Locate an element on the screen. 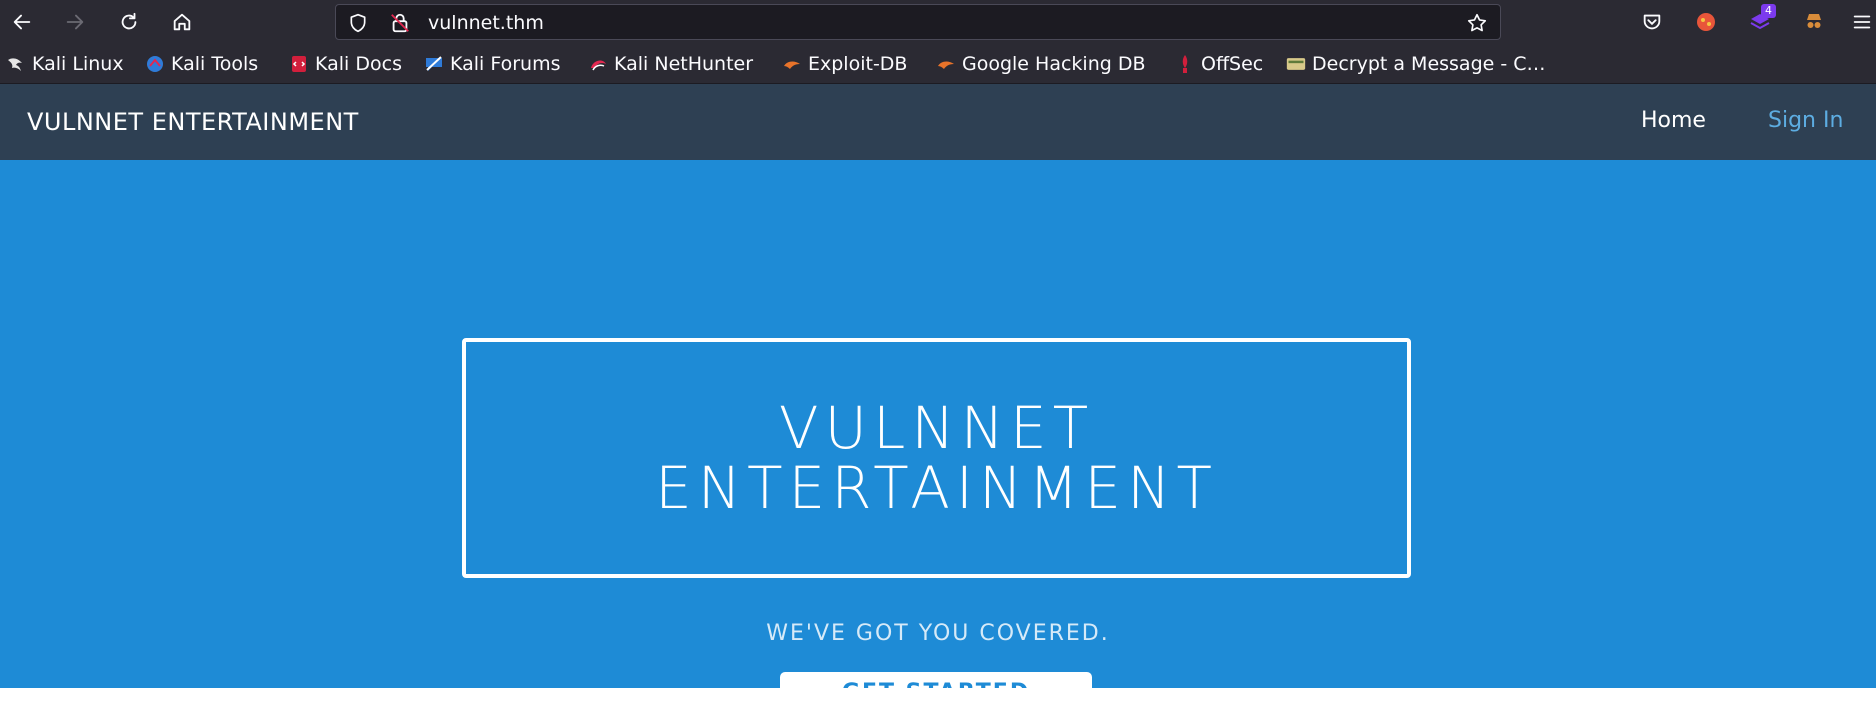 The width and height of the screenshot is (1876, 716). forward-button is located at coordinates (75, 22).